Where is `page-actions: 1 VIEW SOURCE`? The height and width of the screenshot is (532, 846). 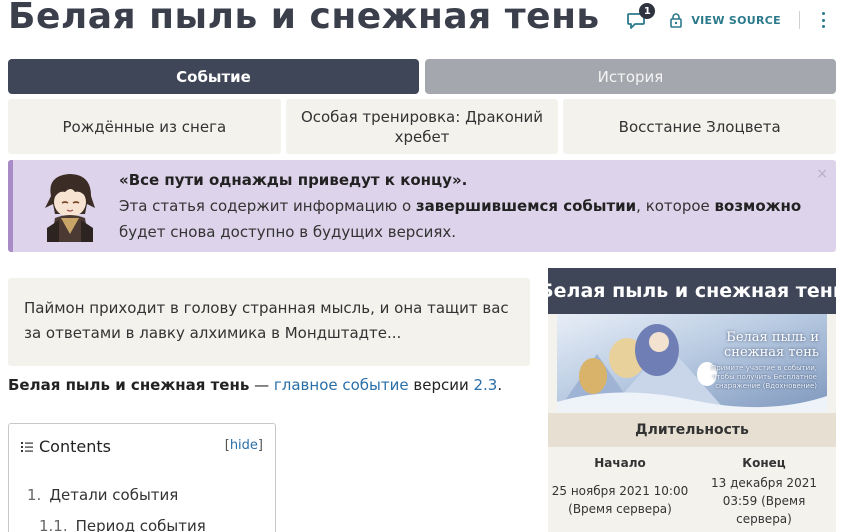 page-actions: 1 VIEW SOURCE is located at coordinates (726, 17).